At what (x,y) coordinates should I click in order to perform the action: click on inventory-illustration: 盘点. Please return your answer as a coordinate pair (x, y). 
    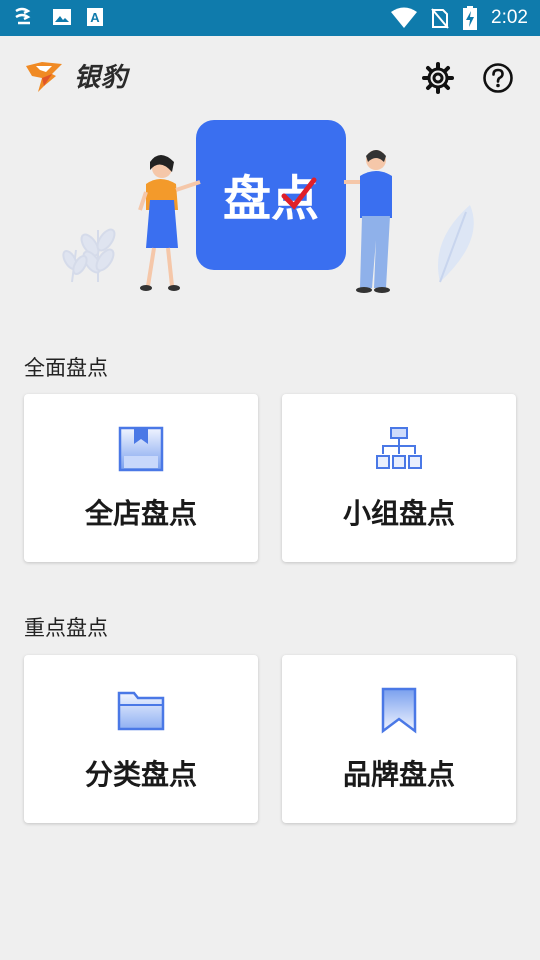
    Looking at the image, I should click on (268, 206).